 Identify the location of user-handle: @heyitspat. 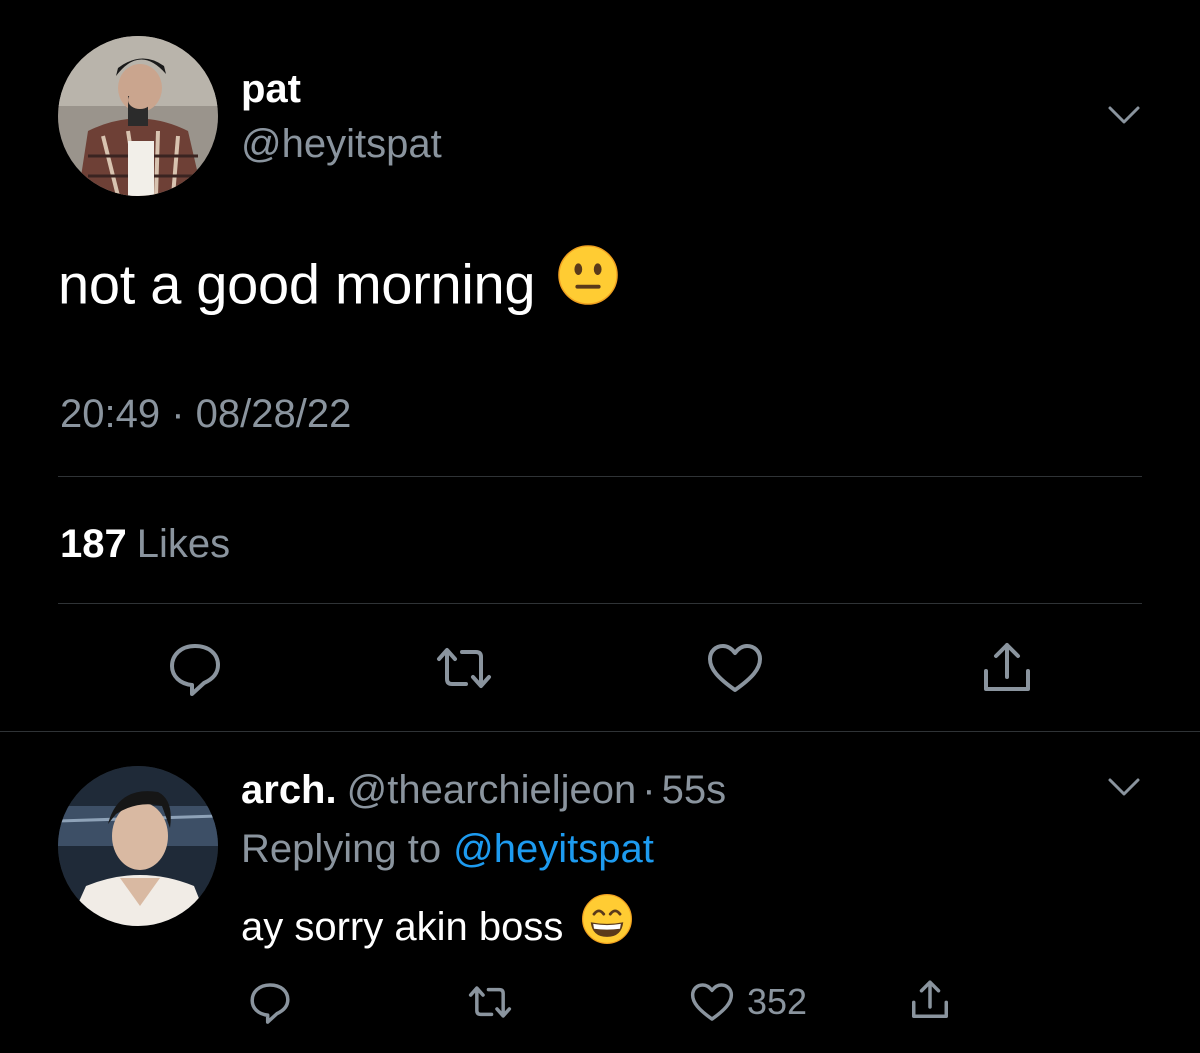
(341, 144).